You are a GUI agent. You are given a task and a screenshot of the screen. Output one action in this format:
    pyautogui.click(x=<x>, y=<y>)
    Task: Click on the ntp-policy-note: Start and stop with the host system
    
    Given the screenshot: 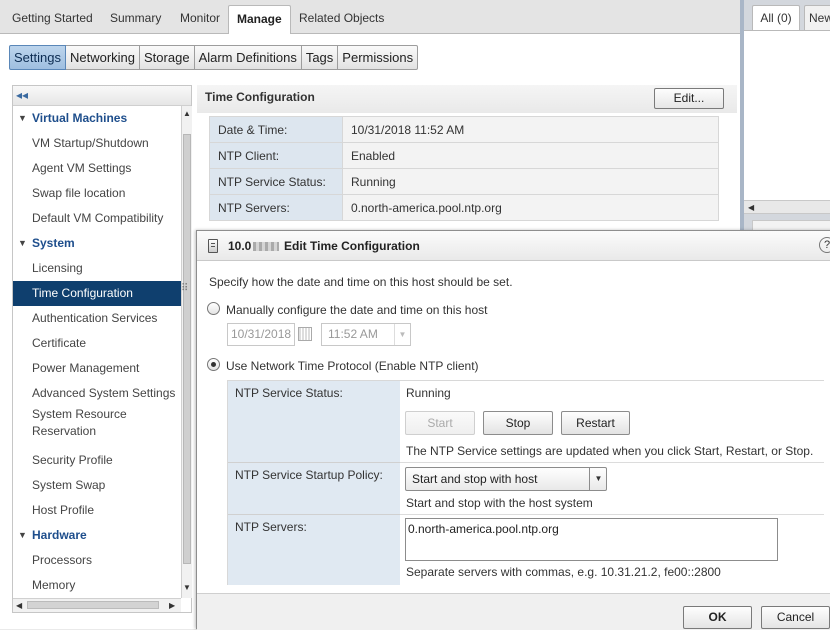 What is the action you would take?
    pyautogui.click(x=499, y=503)
    